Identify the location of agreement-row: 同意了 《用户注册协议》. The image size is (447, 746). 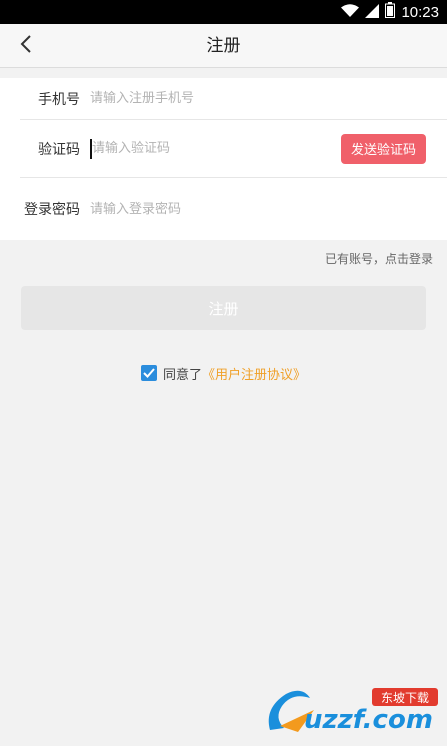
(223, 373).